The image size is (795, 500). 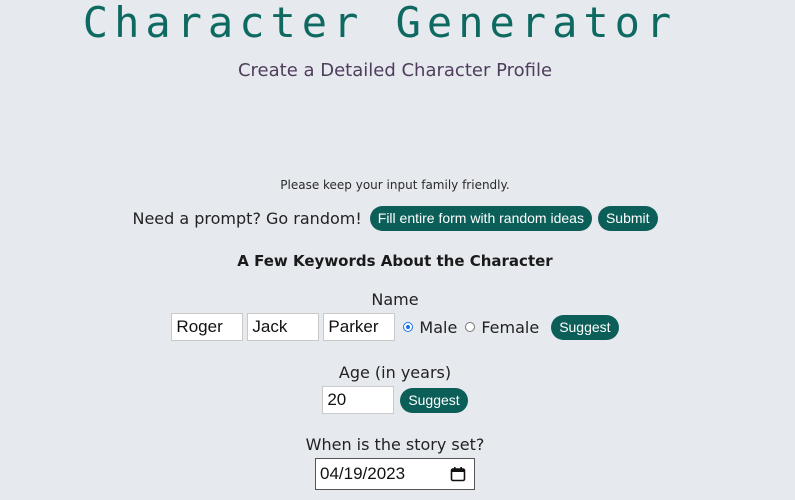 What do you see at coordinates (358, 400) in the screenshot?
I see `age-input` at bounding box center [358, 400].